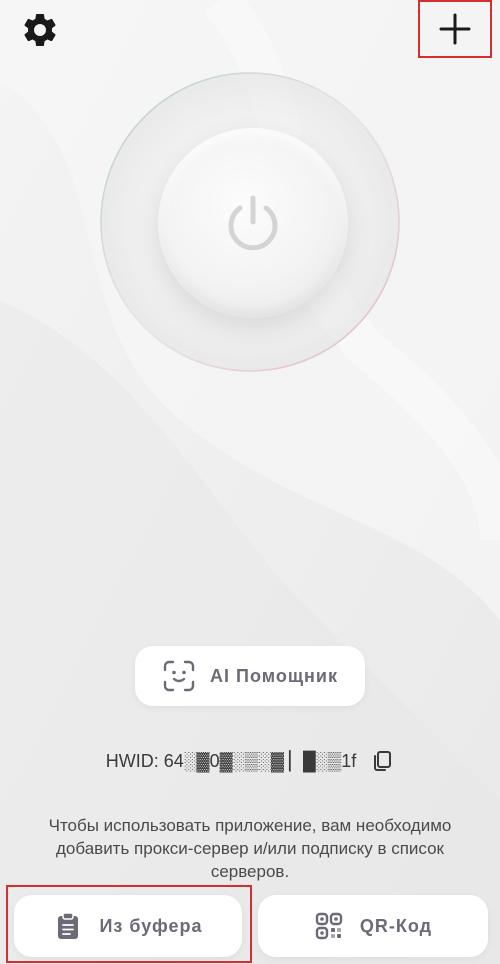  I want to click on settings-button, so click(40, 30).